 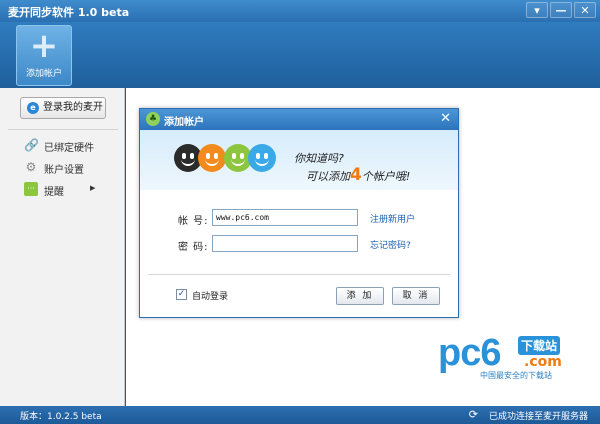 I want to click on add-account-tile-label: 添加帐户, so click(x=43, y=74).